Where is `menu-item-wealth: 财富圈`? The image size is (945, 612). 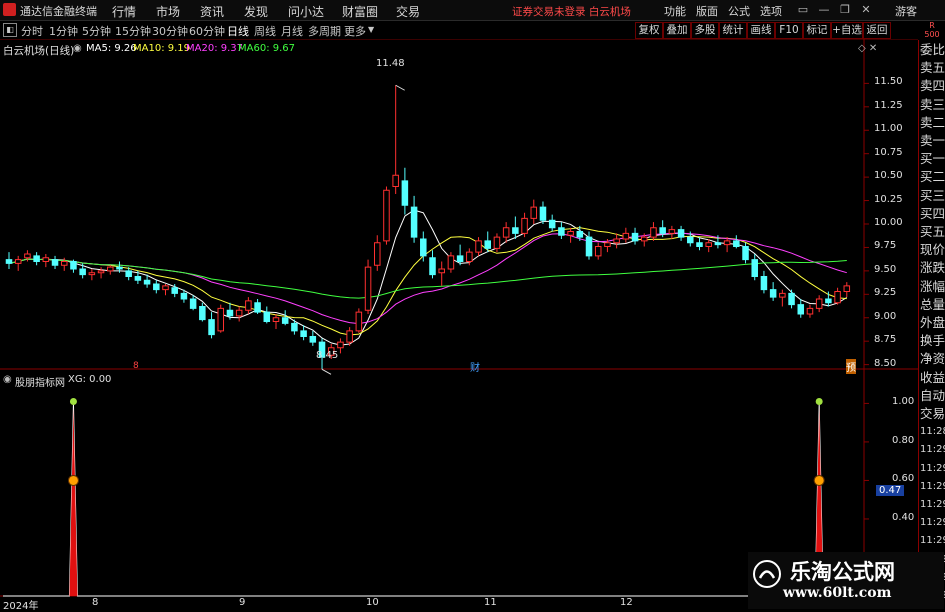 menu-item-wealth: 财富圈 is located at coordinates (360, 11).